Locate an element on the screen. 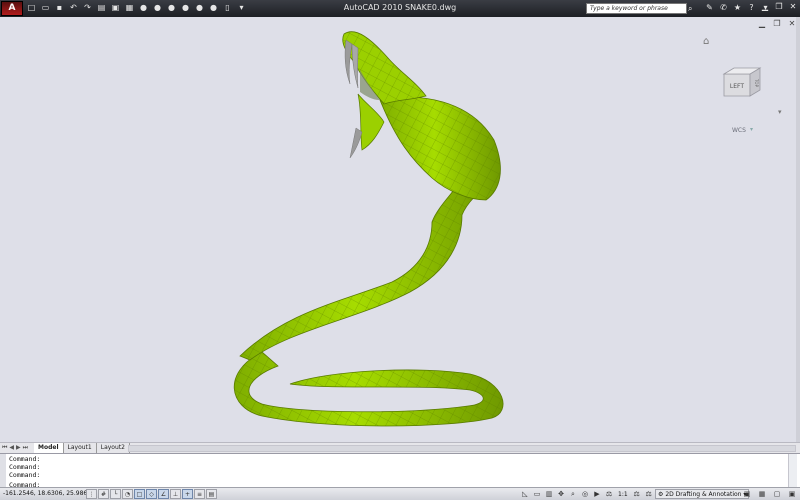 The width and height of the screenshot is (800, 500). command-line-scrollbar is located at coordinates (792, 471).